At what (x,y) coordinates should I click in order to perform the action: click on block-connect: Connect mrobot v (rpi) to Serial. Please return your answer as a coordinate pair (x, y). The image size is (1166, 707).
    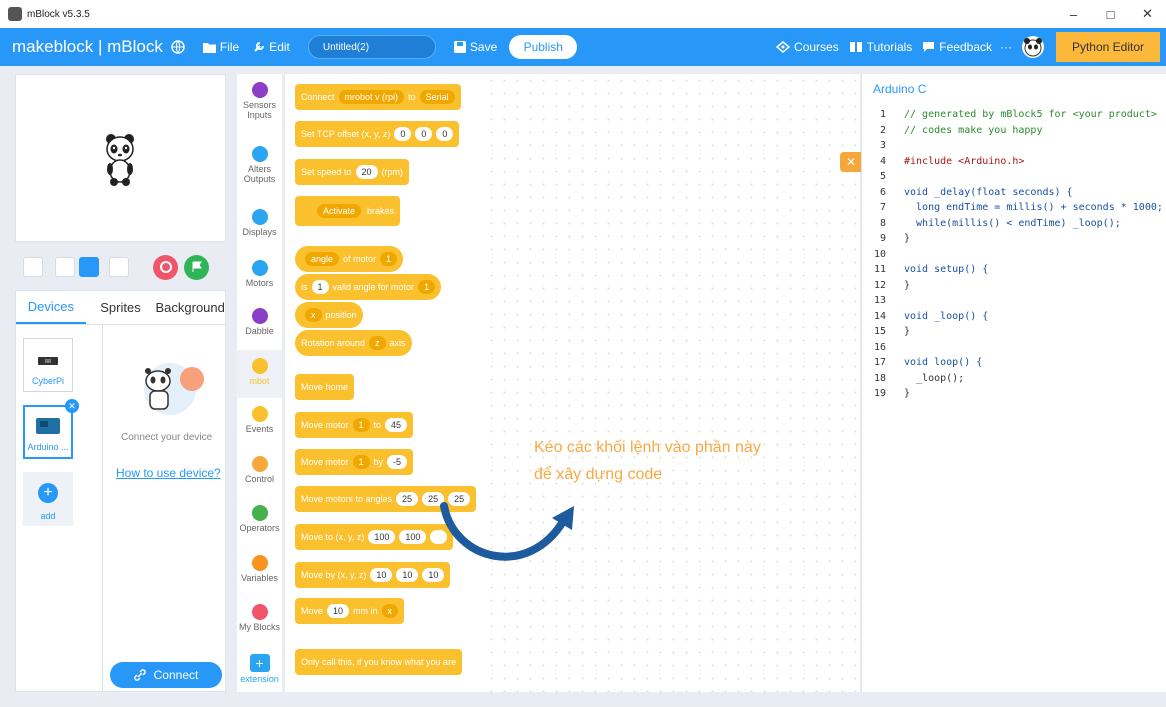
    Looking at the image, I should click on (378, 97).